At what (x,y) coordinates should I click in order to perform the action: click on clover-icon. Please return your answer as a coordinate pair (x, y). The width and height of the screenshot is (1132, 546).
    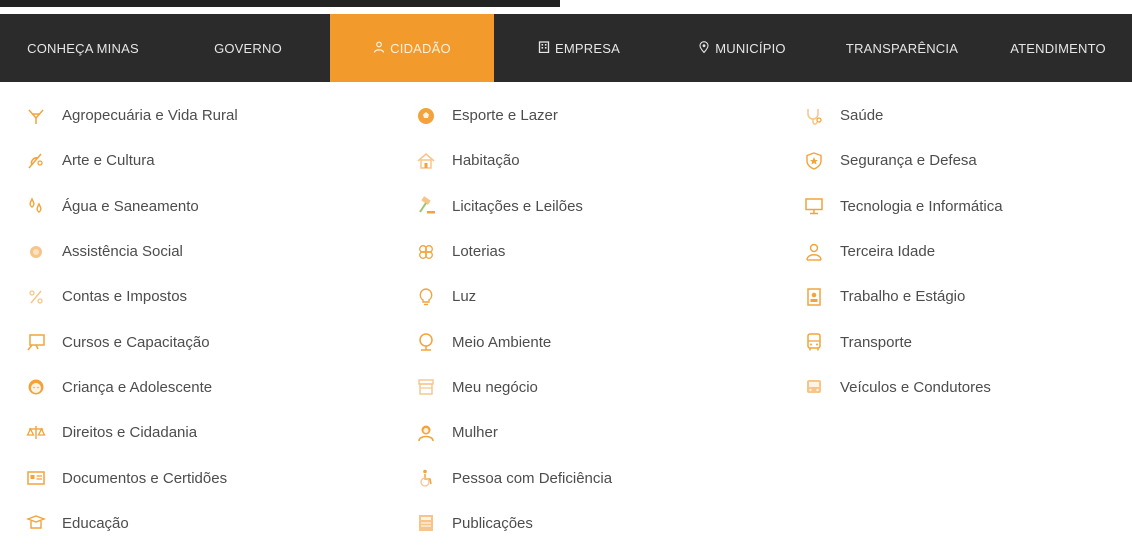
    Looking at the image, I should click on (426, 252).